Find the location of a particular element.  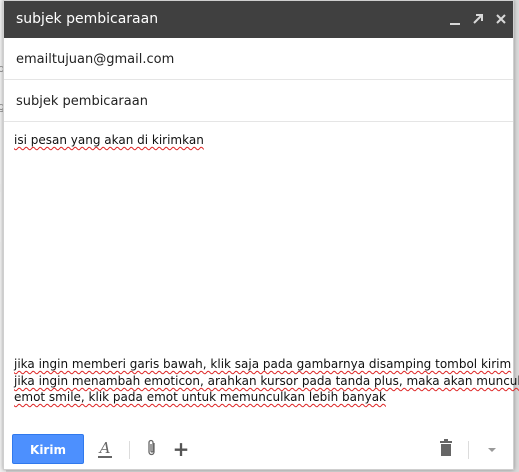

compose-toolbar: Kirim A + is located at coordinates (258, 449).